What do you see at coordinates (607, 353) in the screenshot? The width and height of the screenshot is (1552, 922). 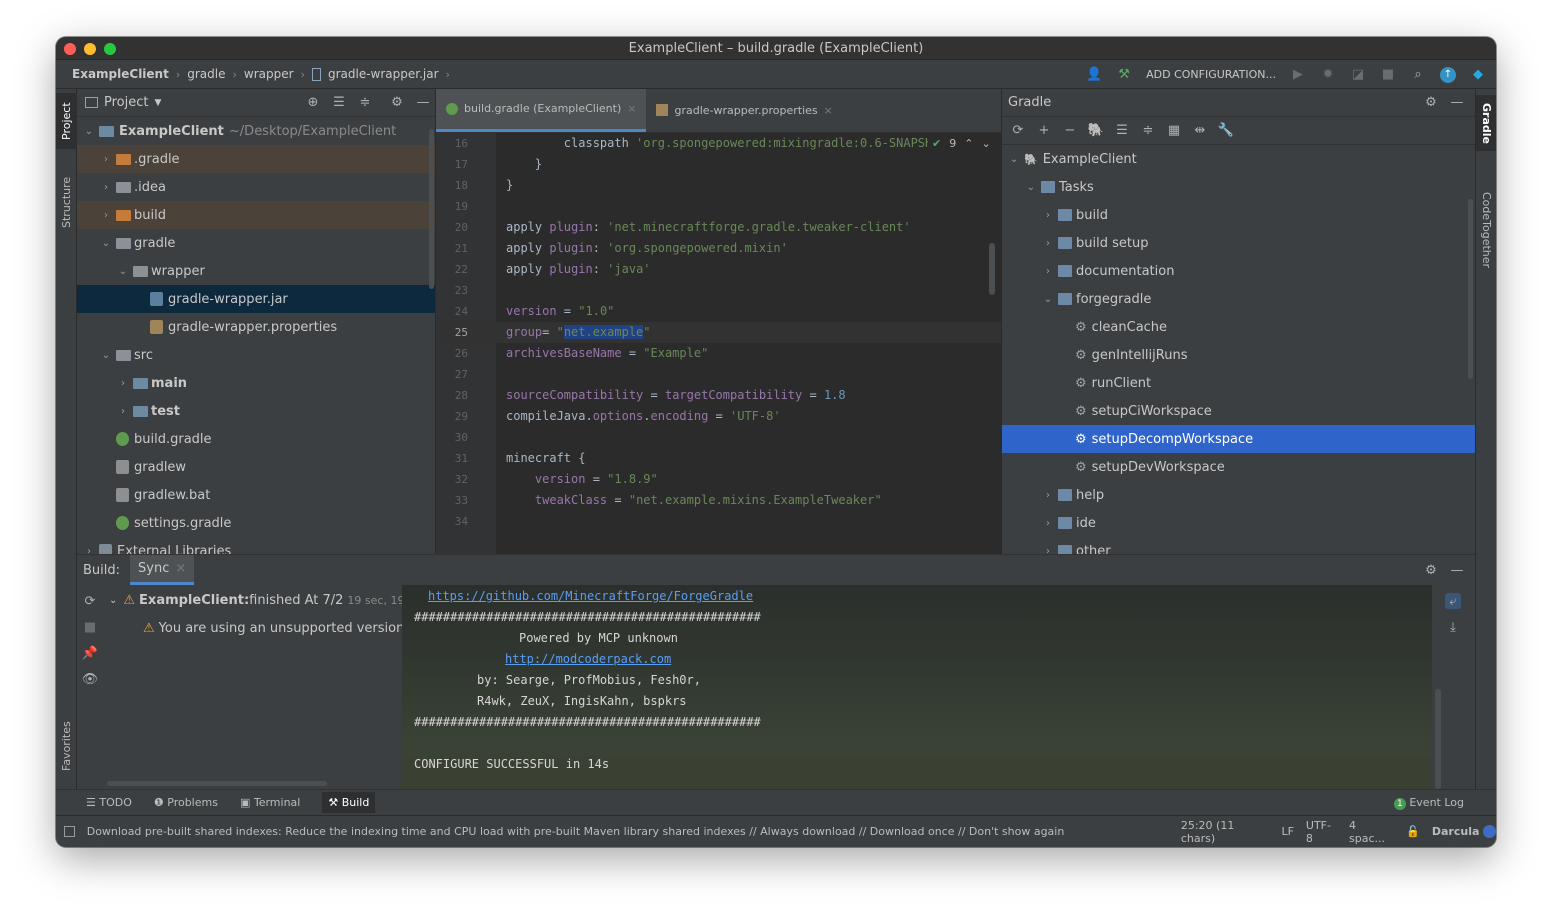 I see `code-line: archivesBaseName = "Example"` at bounding box center [607, 353].